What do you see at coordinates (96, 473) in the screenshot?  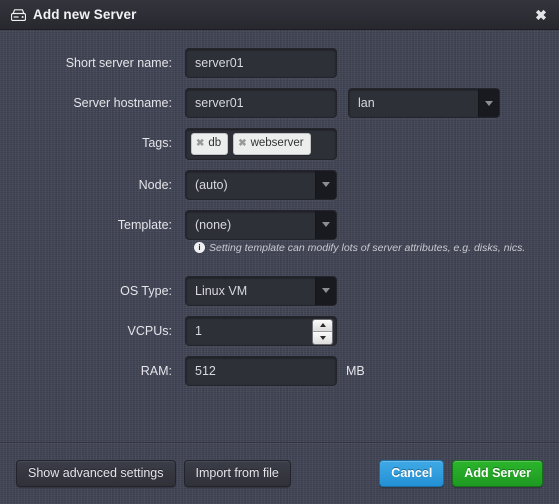 I see `show-advanced-settings-button: Show advanced settings` at bounding box center [96, 473].